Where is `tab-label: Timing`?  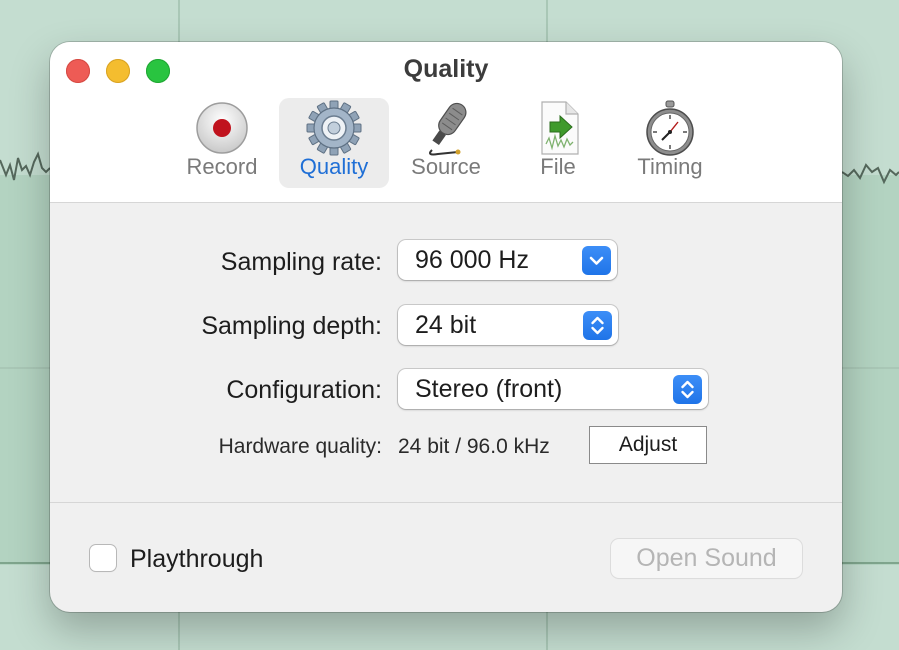 tab-label: Timing is located at coordinates (670, 166).